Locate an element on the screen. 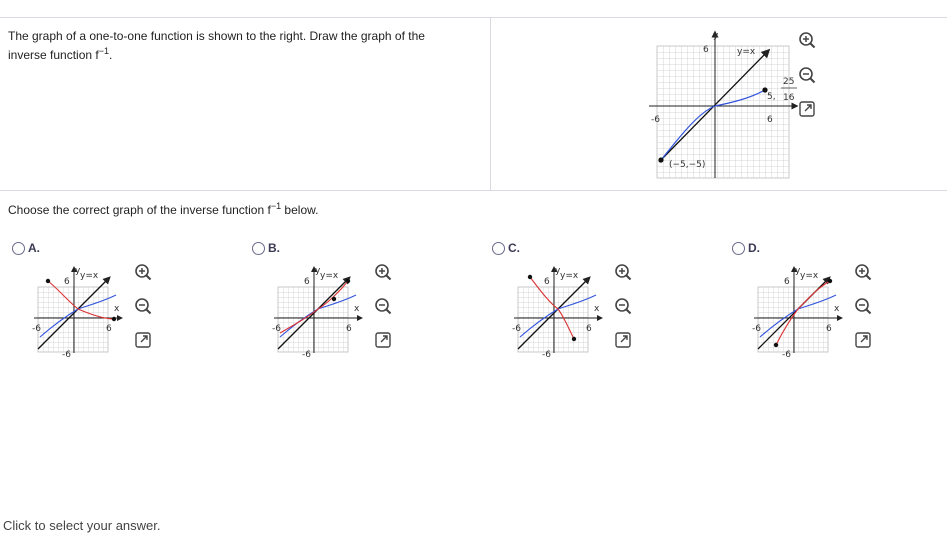  main-zoom-out-button is located at coordinates (807, 75).